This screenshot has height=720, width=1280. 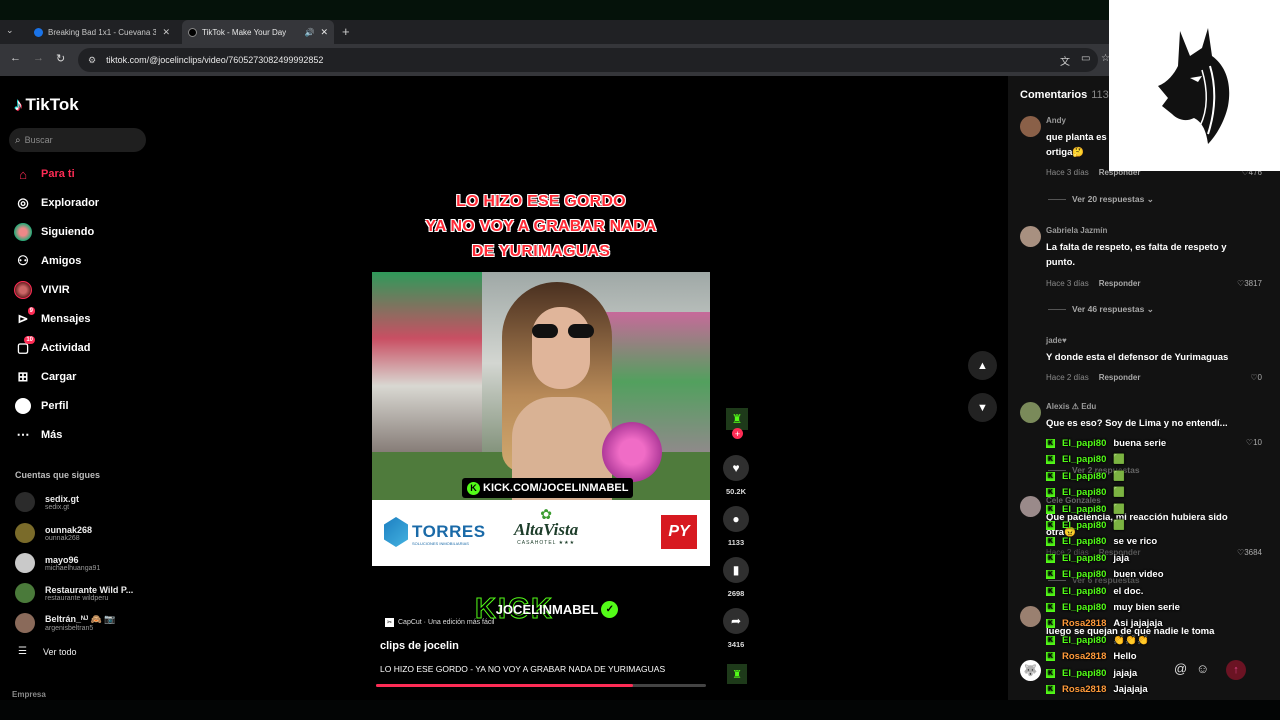 I want to click on new-tab-button: +, so click(x=346, y=31).